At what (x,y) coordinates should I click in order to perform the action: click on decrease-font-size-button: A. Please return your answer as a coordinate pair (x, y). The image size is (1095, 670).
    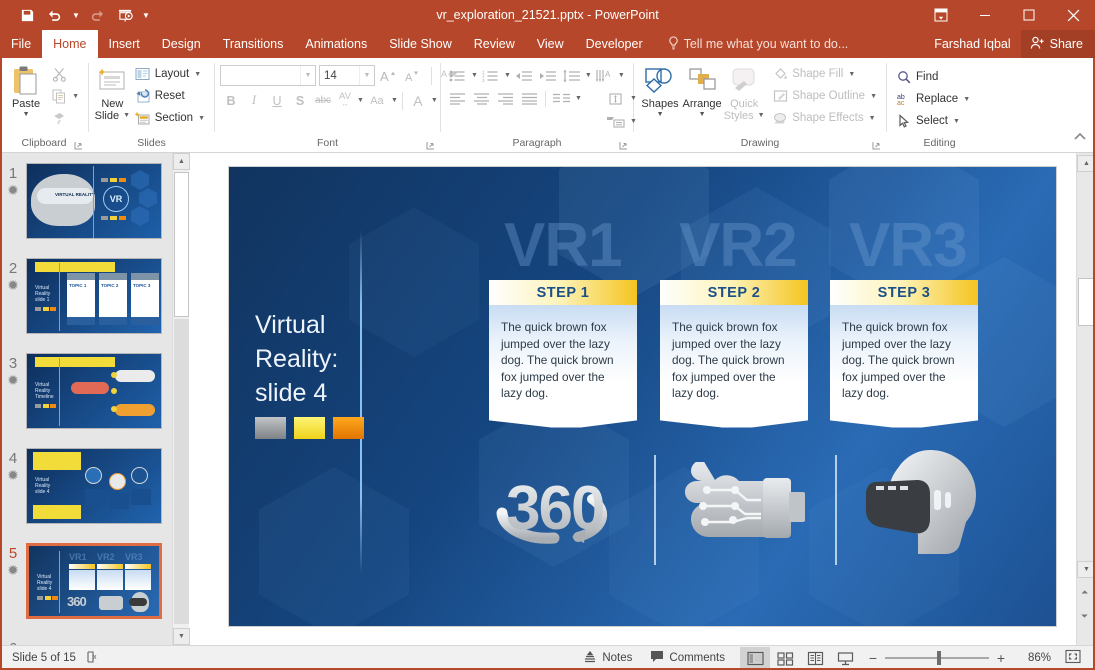
    Looking at the image, I should click on (414, 75).